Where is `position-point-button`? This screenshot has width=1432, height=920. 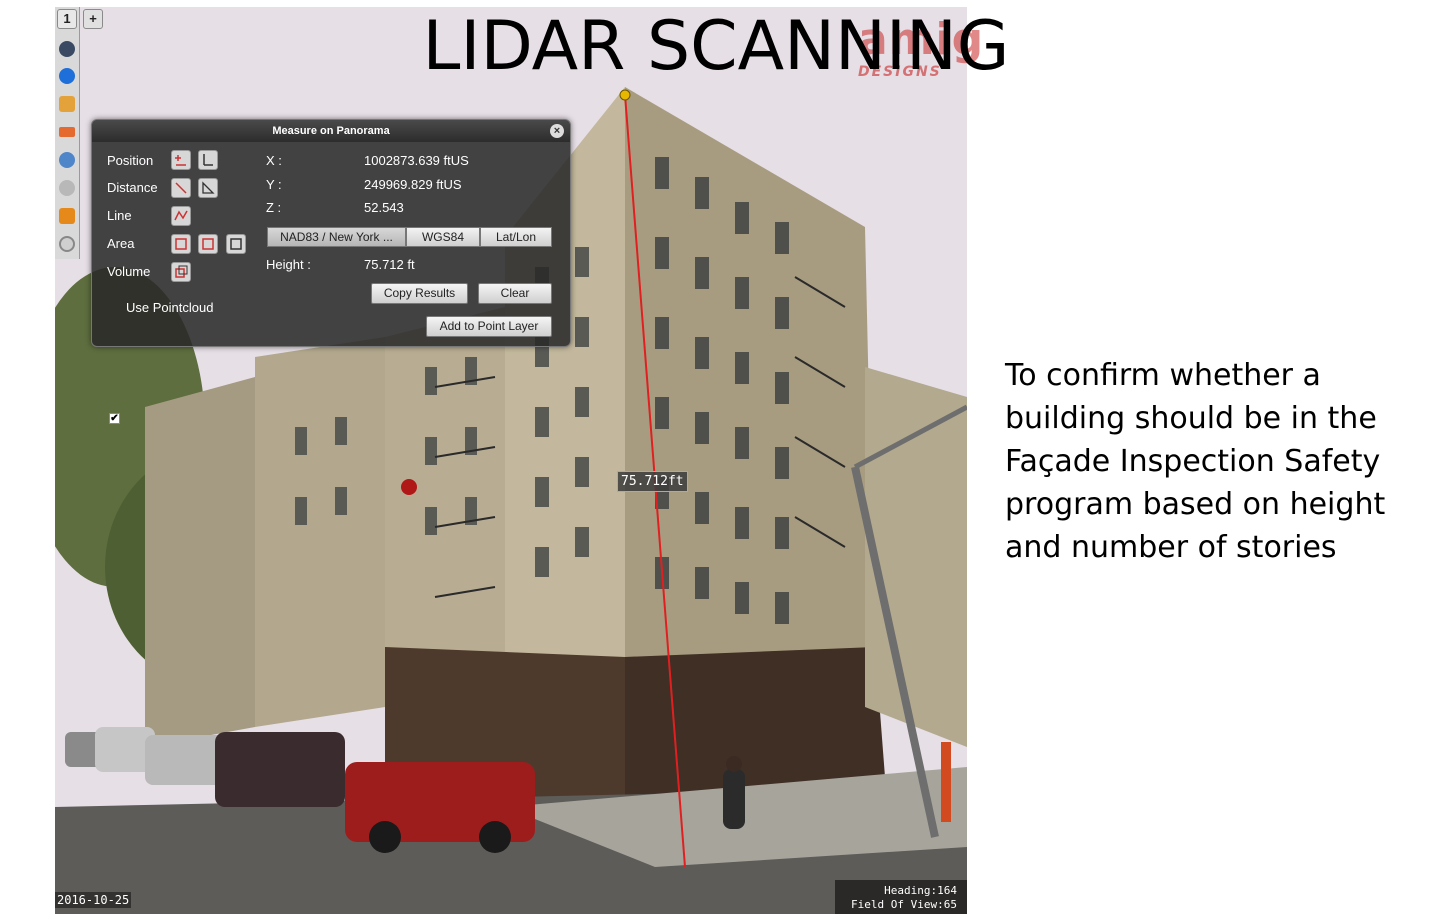
position-point-button is located at coordinates (181, 160).